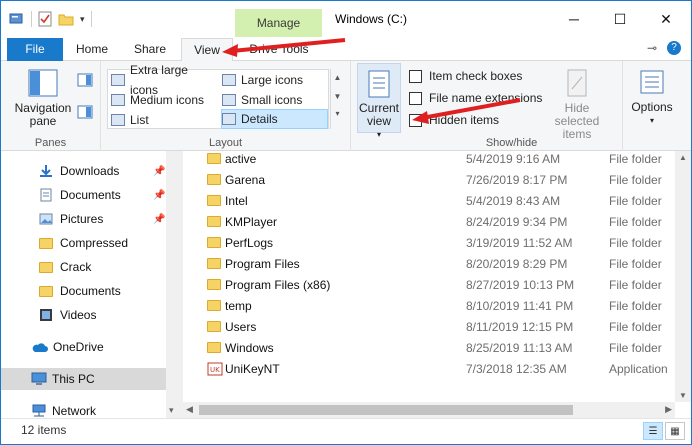  I want to click on current-view-icon, so click(379, 84).